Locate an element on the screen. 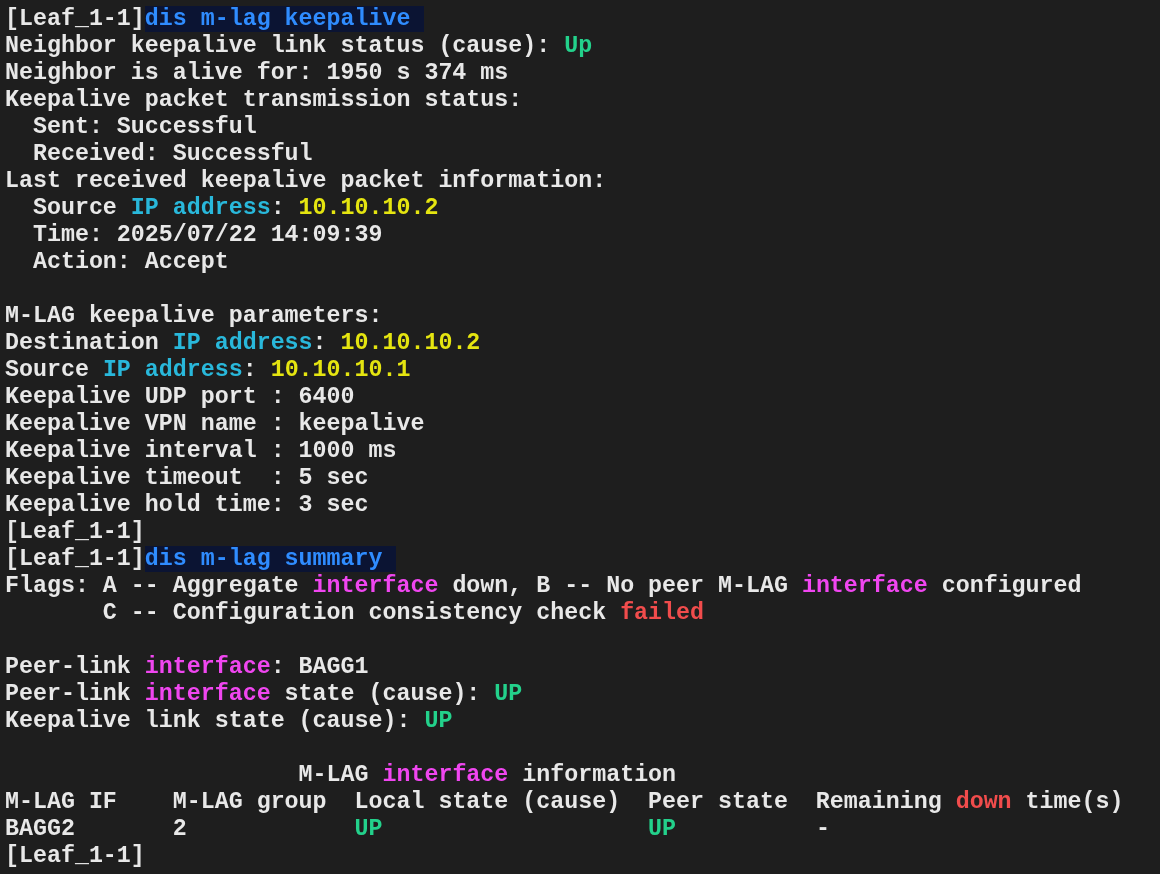 Image resolution: width=1160 pixels, height=874 pixels. terminal-line: Destination IP address: 10.10.10.2 is located at coordinates (243, 343).